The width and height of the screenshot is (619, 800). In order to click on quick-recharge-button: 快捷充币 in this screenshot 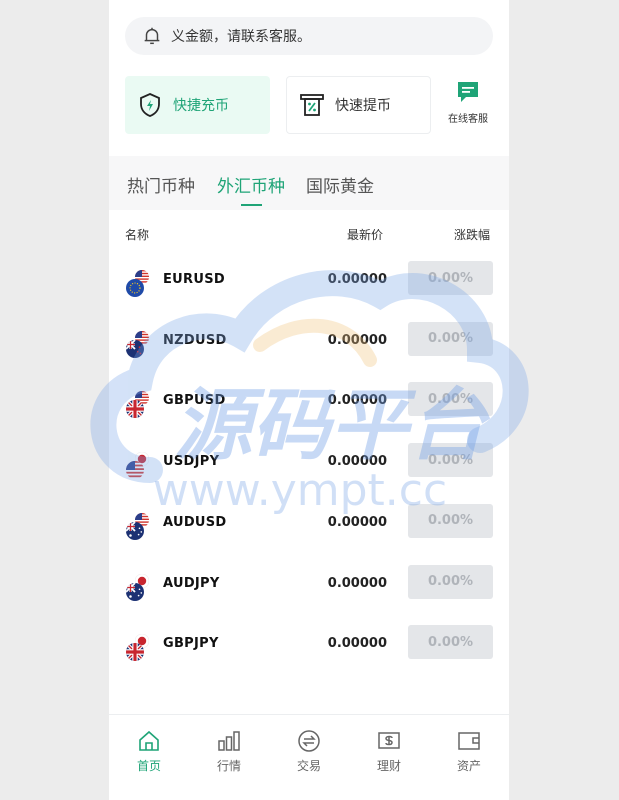, I will do `click(197, 105)`.